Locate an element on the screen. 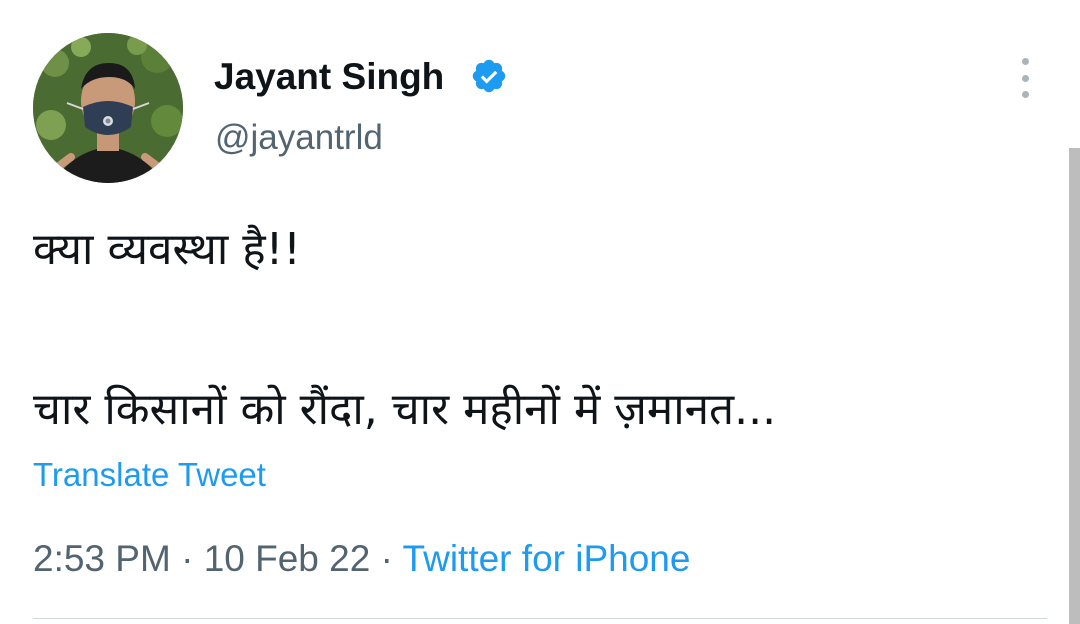 This screenshot has height=624, width=1080. avatar-image is located at coordinates (108, 108).